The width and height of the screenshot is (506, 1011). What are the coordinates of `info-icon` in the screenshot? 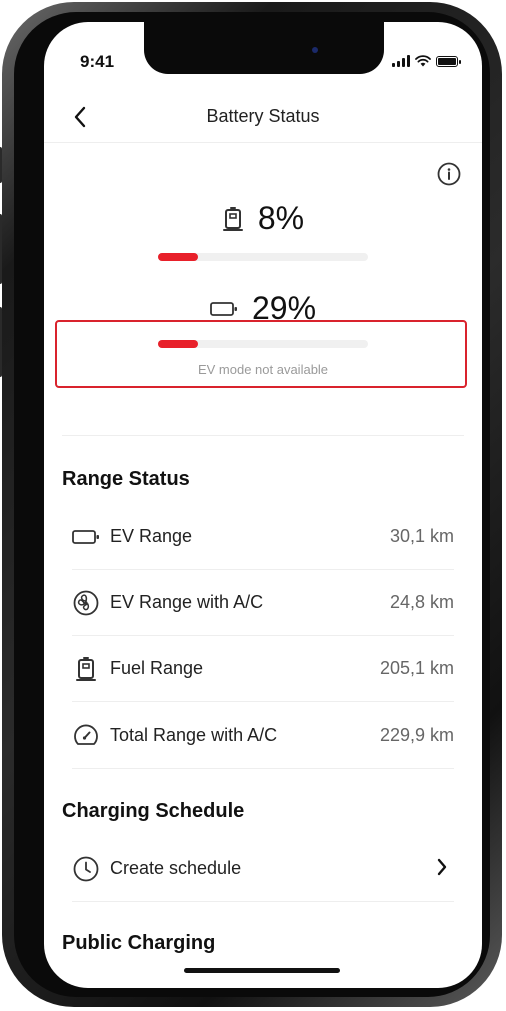 It's located at (449, 174).